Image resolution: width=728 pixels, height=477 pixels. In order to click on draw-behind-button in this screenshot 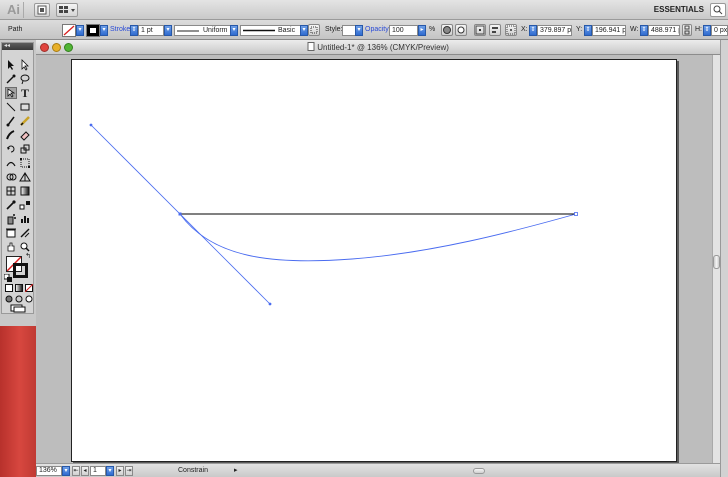, I will do `click(19, 298)`.